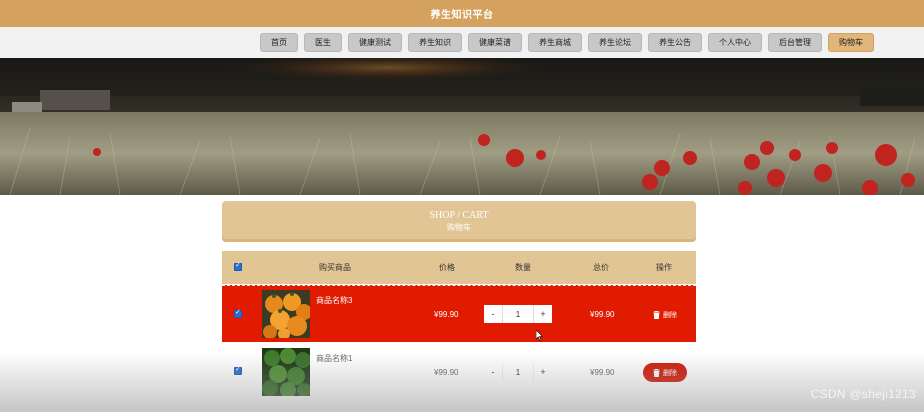  I want to click on nav-item-mall: 养生商城, so click(555, 42).